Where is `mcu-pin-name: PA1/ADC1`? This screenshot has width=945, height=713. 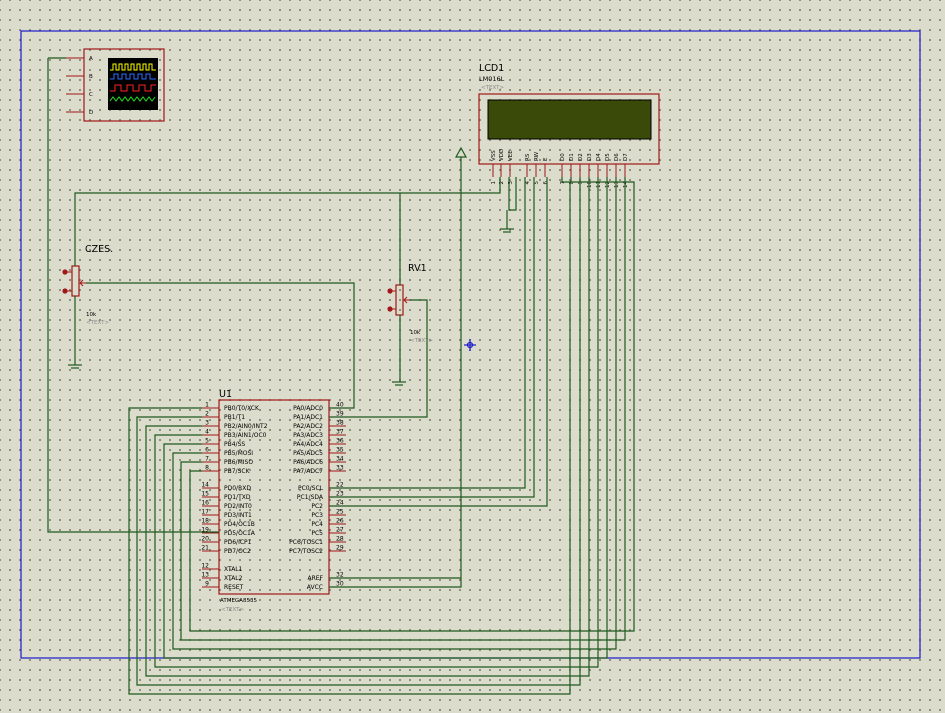
mcu-pin-name: PA1/ADC1 is located at coordinates (308, 417).